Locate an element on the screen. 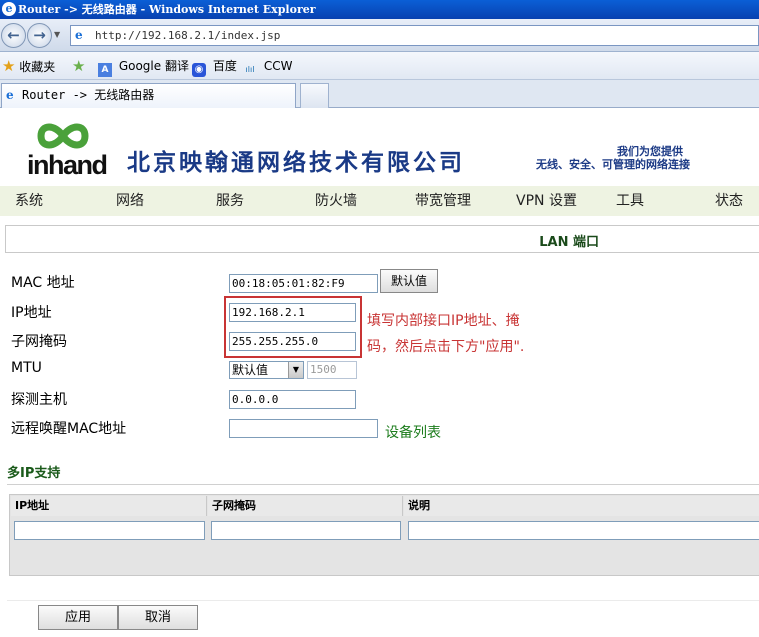  ie-logo-icon: e is located at coordinates (9, 9).